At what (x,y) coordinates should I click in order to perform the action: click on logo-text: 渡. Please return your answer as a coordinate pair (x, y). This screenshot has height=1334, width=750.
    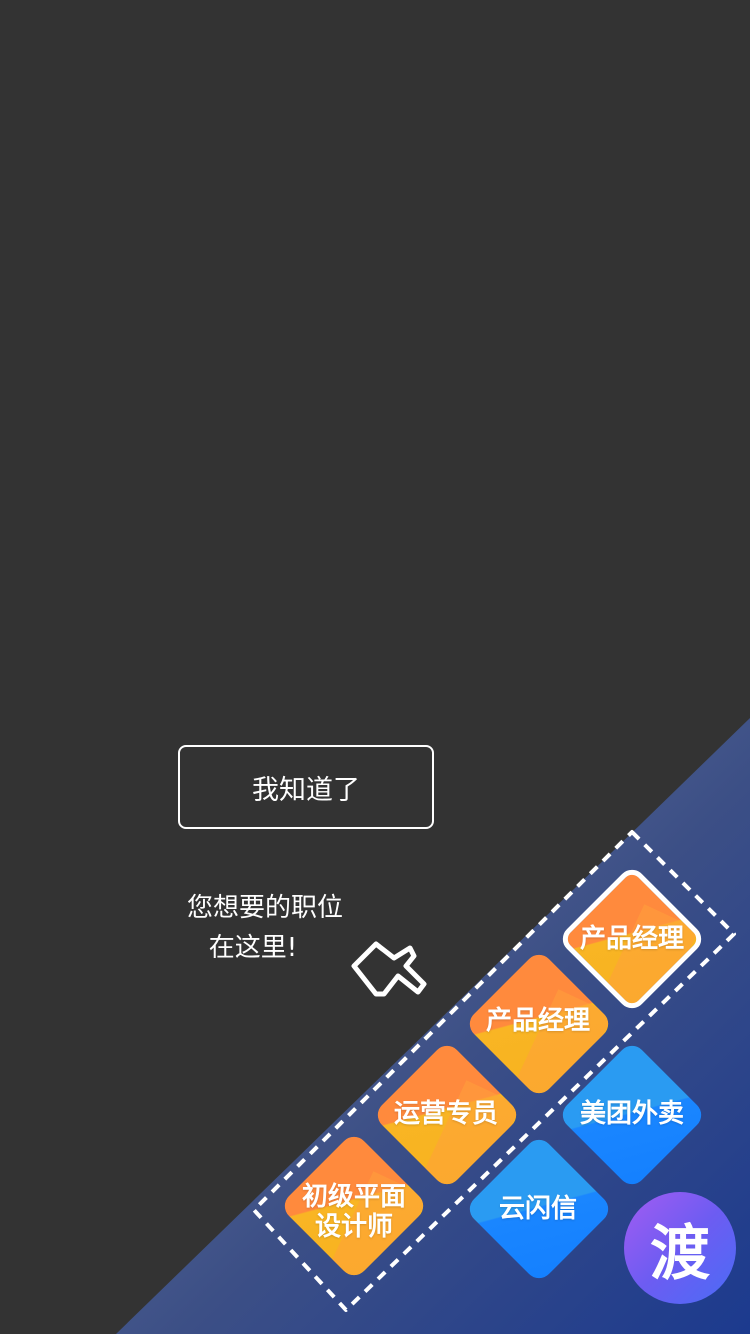
    Looking at the image, I should click on (680, 1253).